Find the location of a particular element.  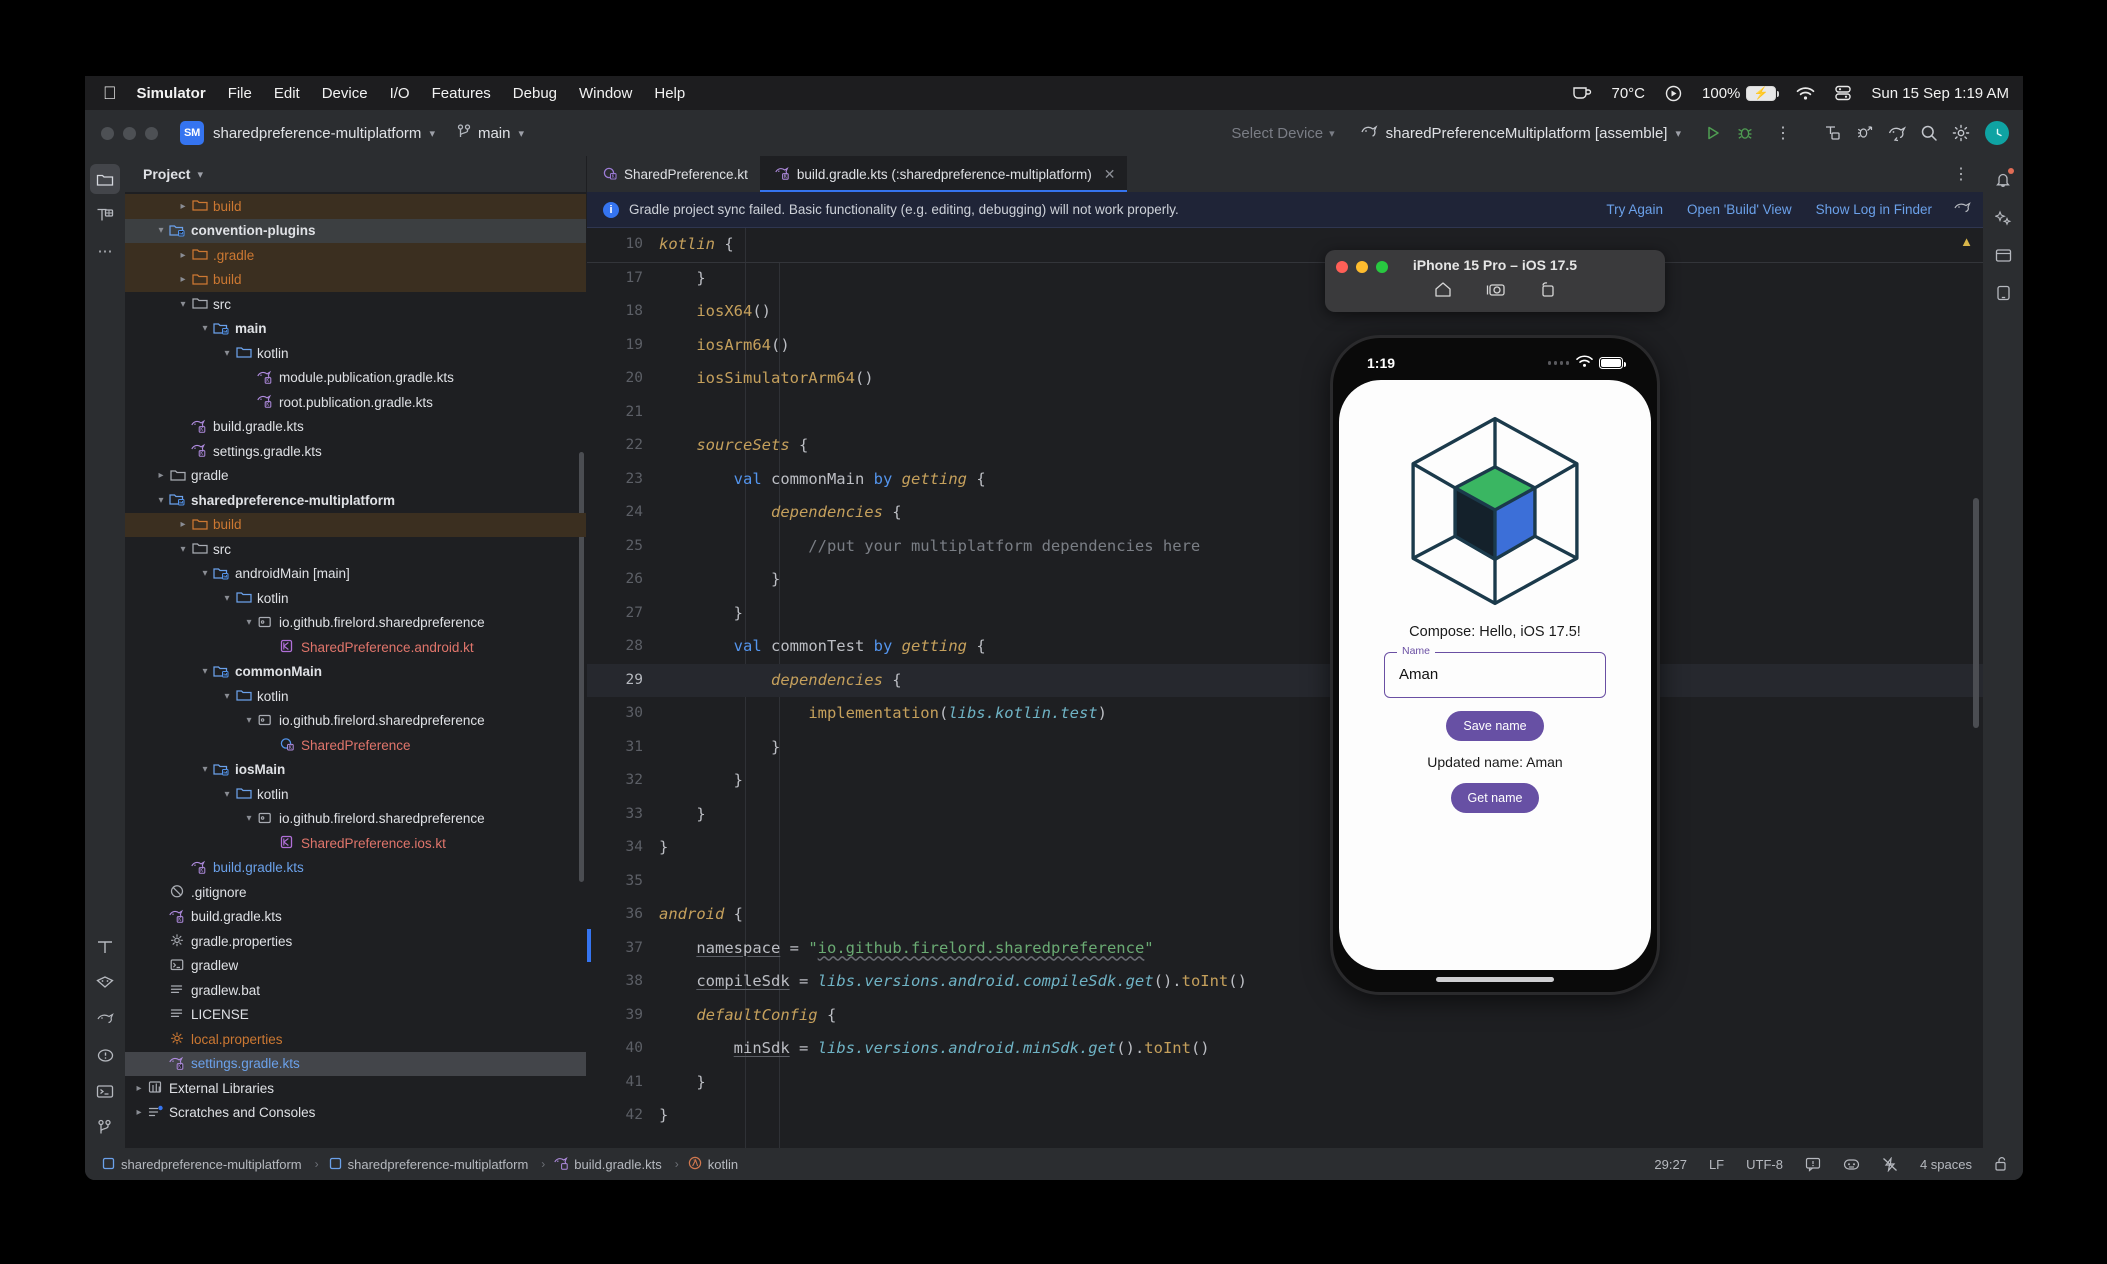

tree-item-root-publication-gradle-kts: Kroot.publication.gradle.kts is located at coordinates (355, 402).